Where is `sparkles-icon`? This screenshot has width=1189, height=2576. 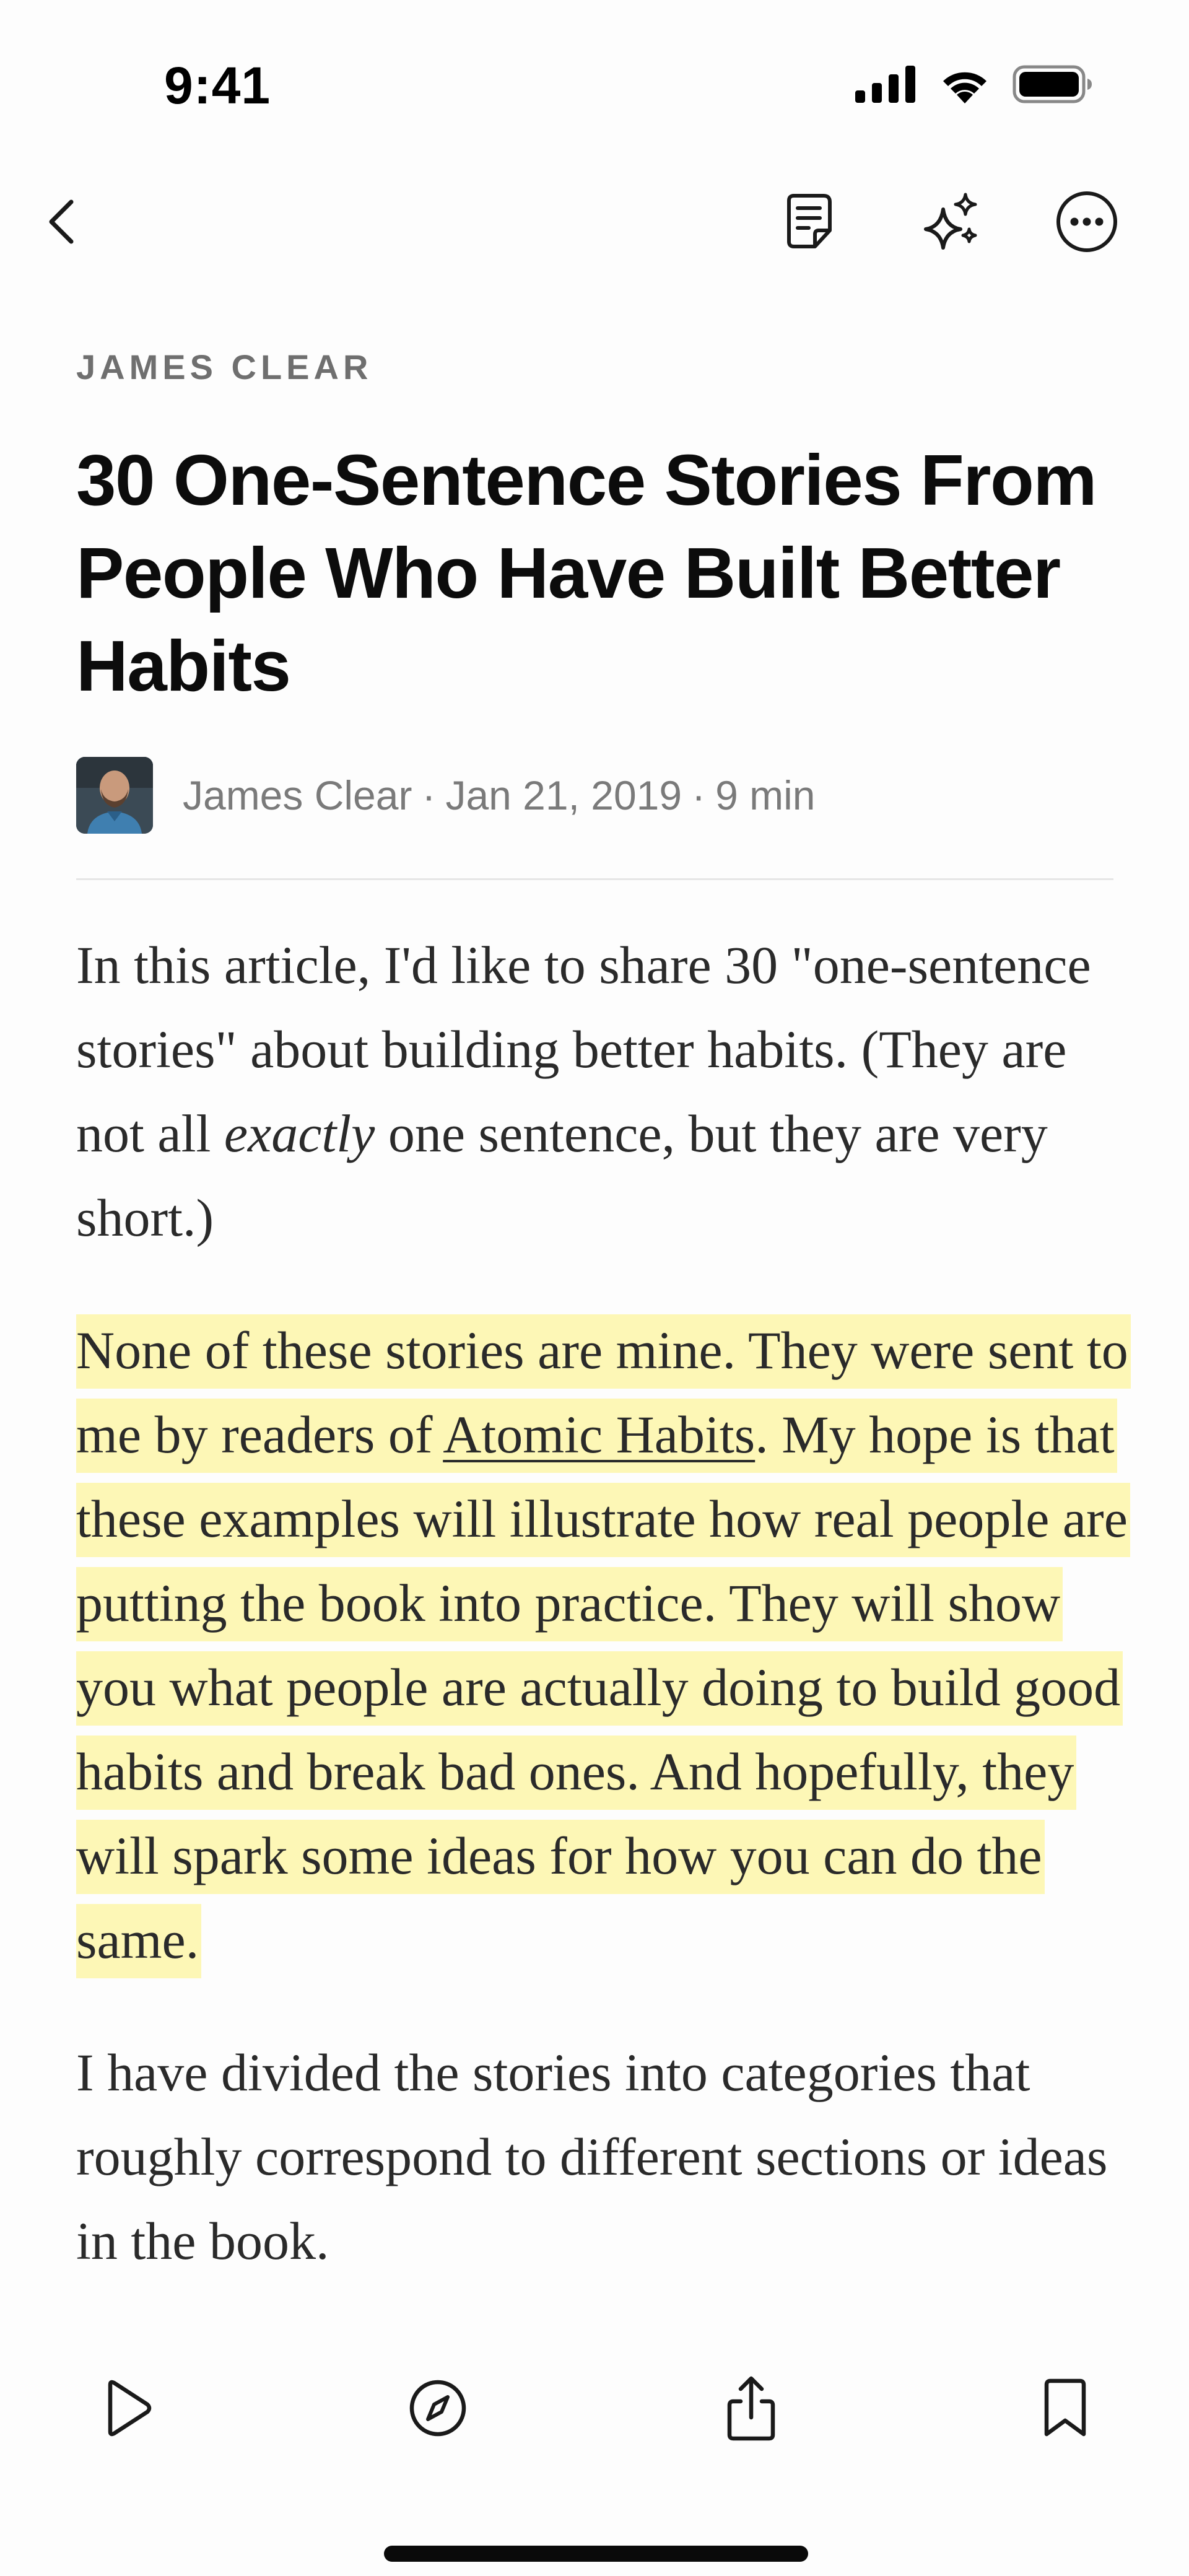
sparkles-icon is located at coordinates (951, 223).